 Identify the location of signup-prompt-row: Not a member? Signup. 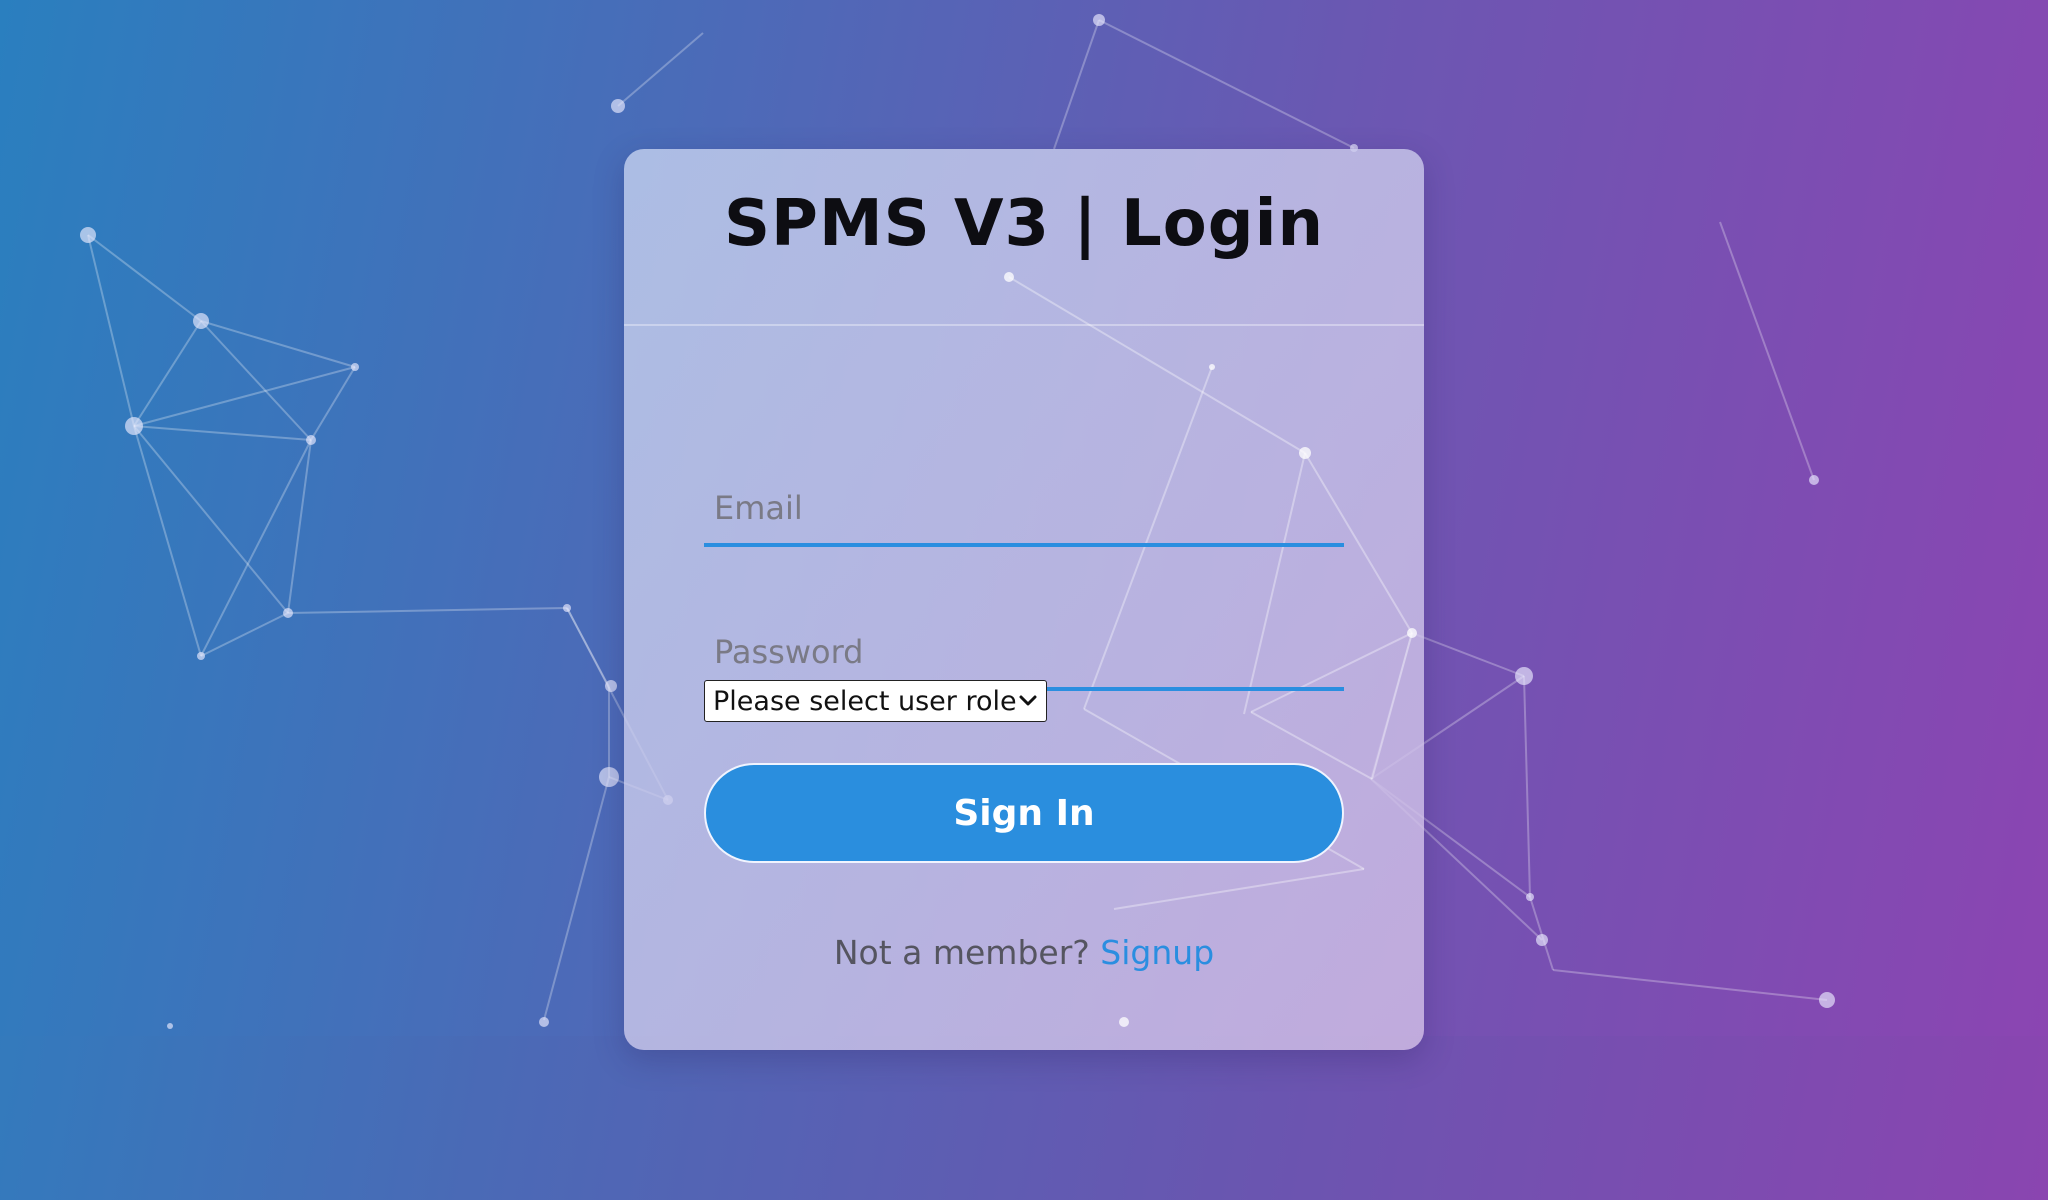
(1024, 952).